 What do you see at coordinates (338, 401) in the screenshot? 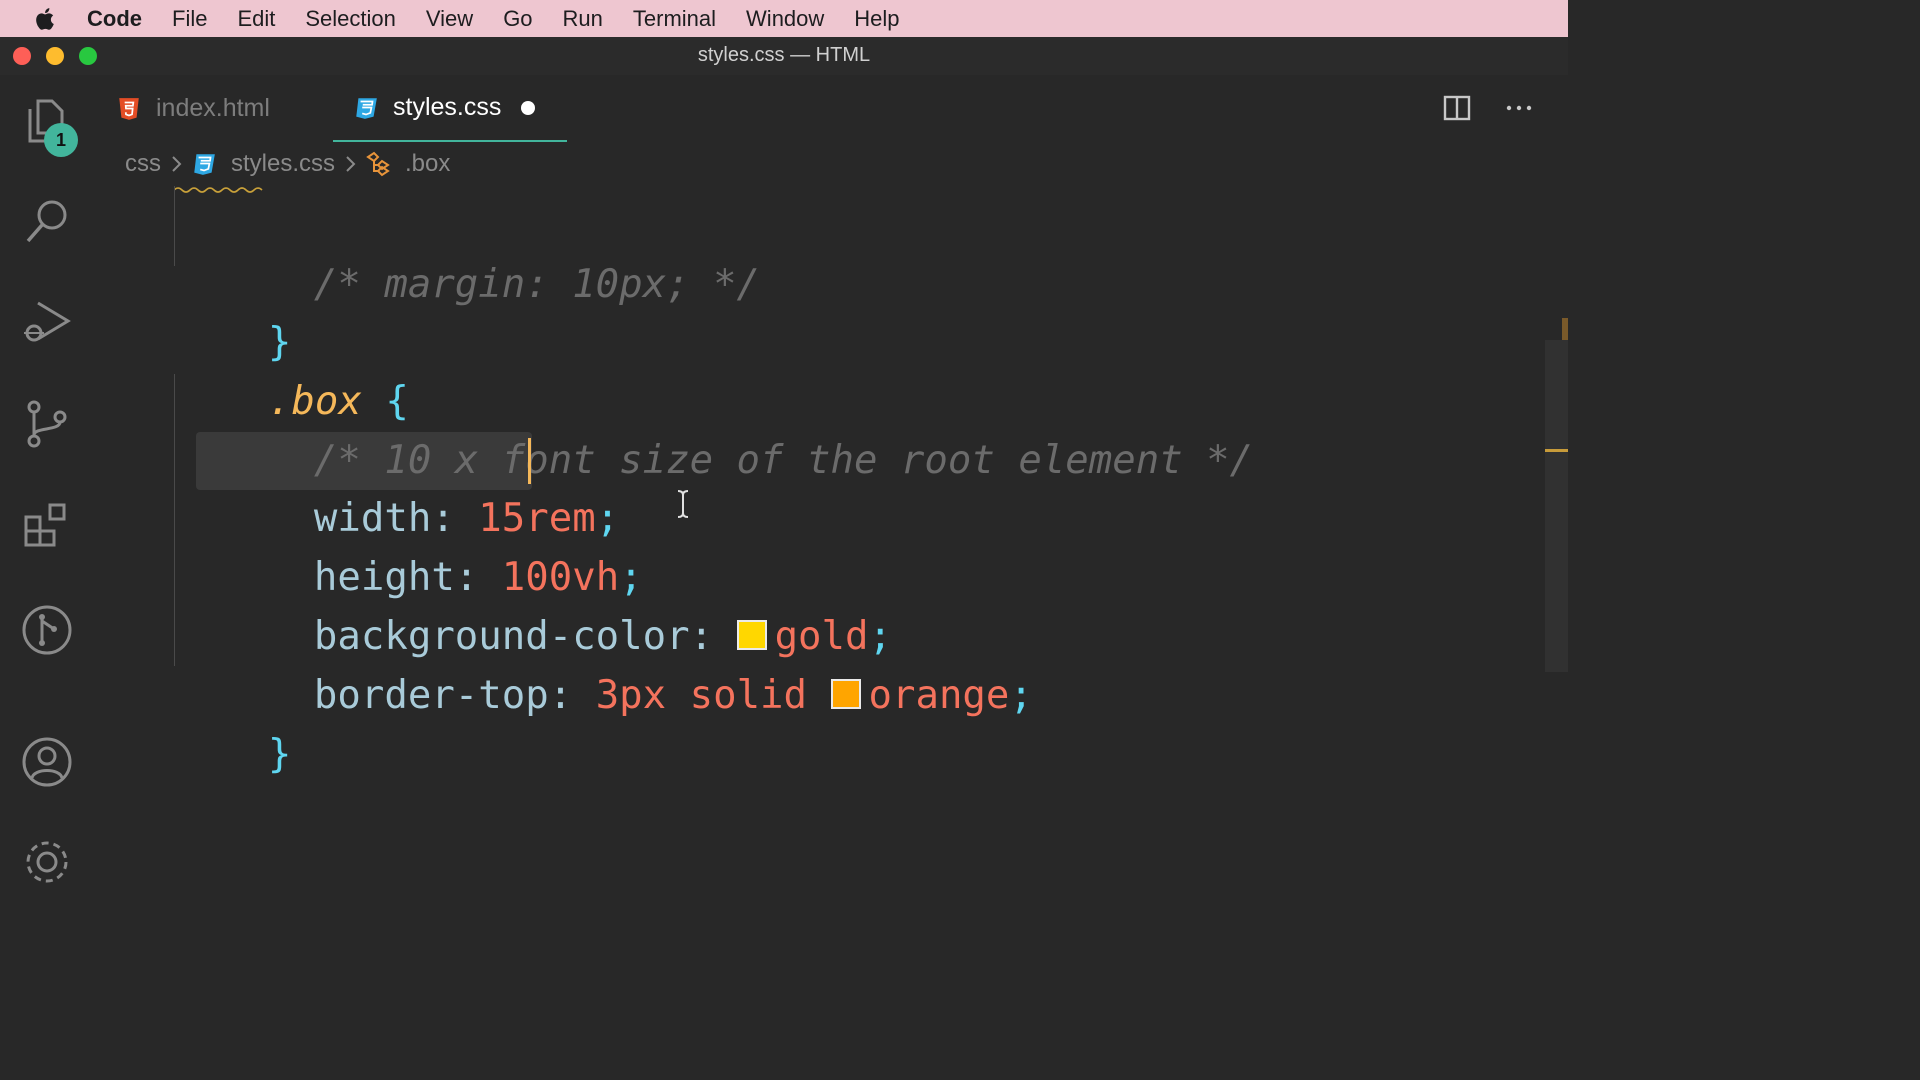
I see `code-line: .box {` at bounding box center [338, 401].